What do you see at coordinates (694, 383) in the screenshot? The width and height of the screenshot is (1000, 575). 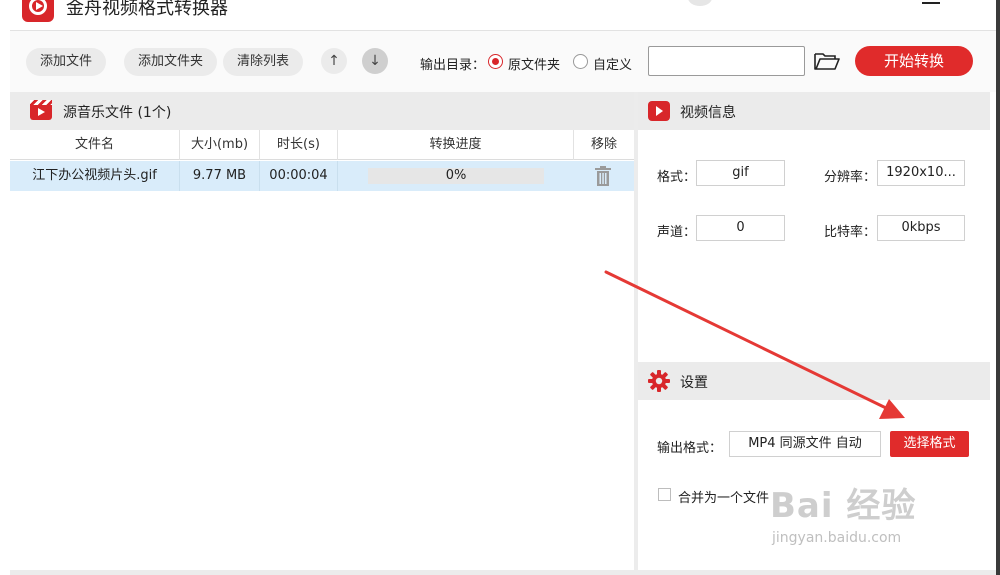 I see `settings-title: 设置` at bounding box center [694, 383].